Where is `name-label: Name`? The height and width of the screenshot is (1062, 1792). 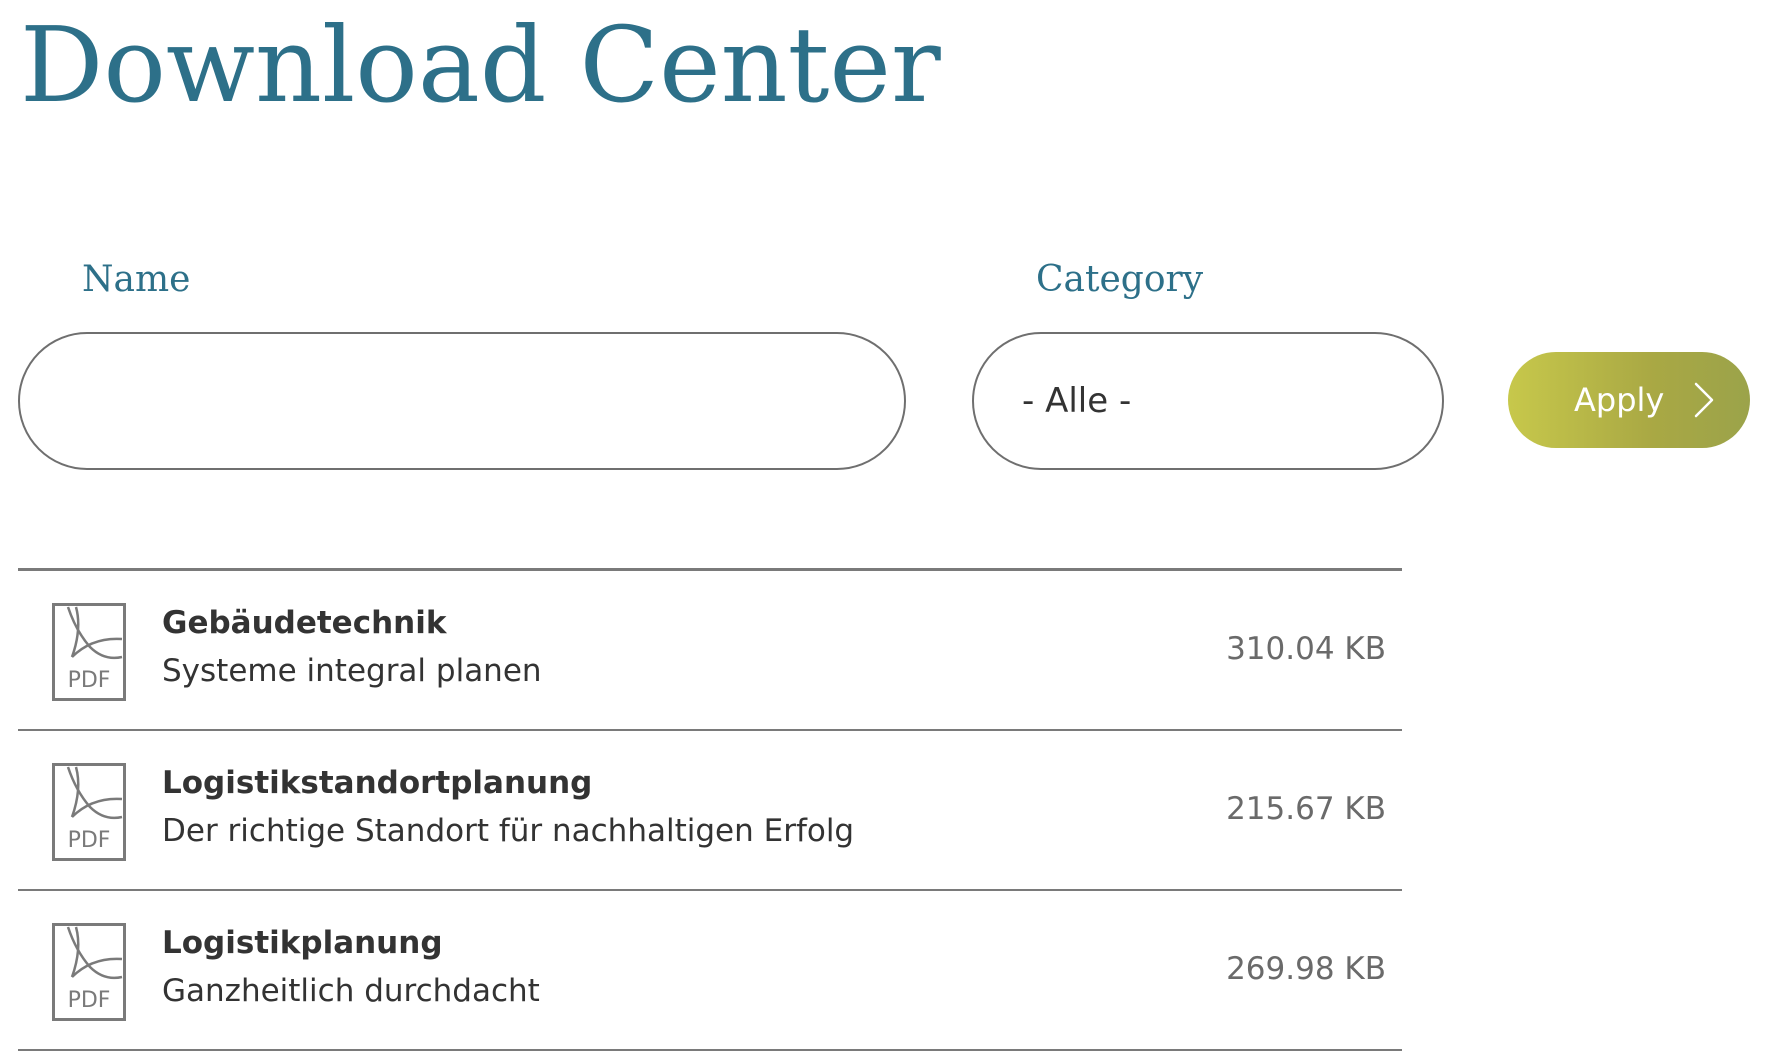 name-label: Name is located at coordinates (136, 279).